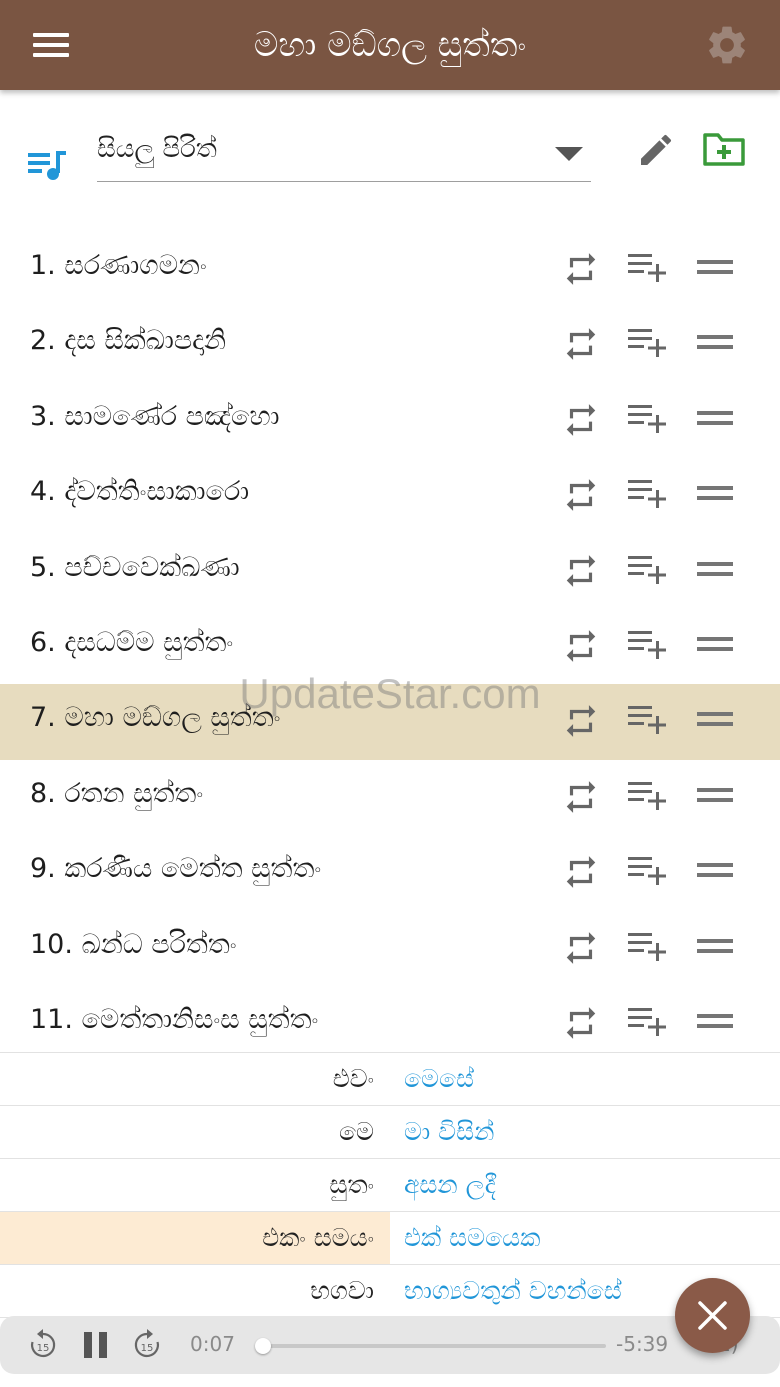 The height and width of the screenshot is (1387, 780). What do you see at coordinates (390, 948) in the screenshot?
I see `track-row: 10. ඛන්ධ පරිත්තං` at bounding box center [390, 948].